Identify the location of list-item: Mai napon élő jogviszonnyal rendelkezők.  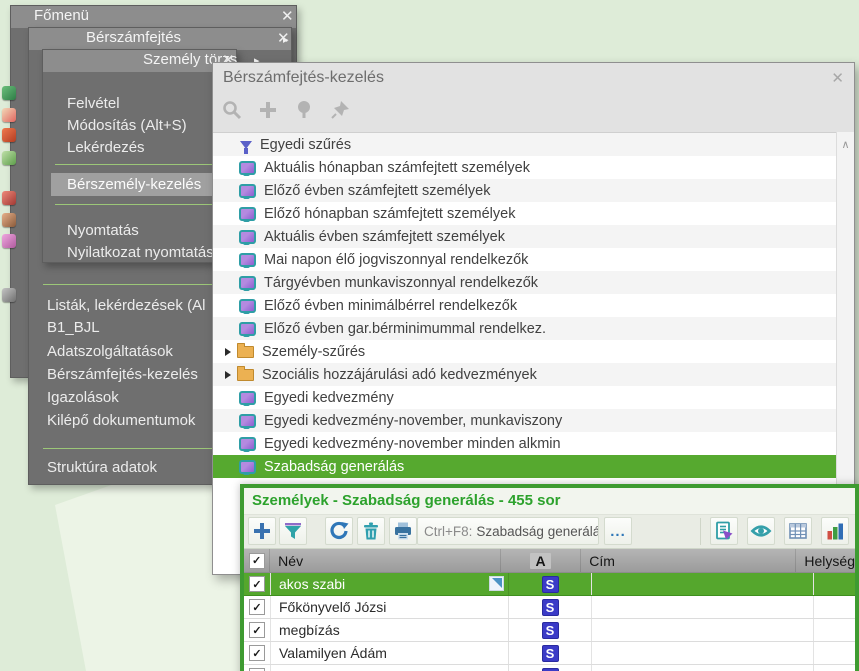
(525, 259).